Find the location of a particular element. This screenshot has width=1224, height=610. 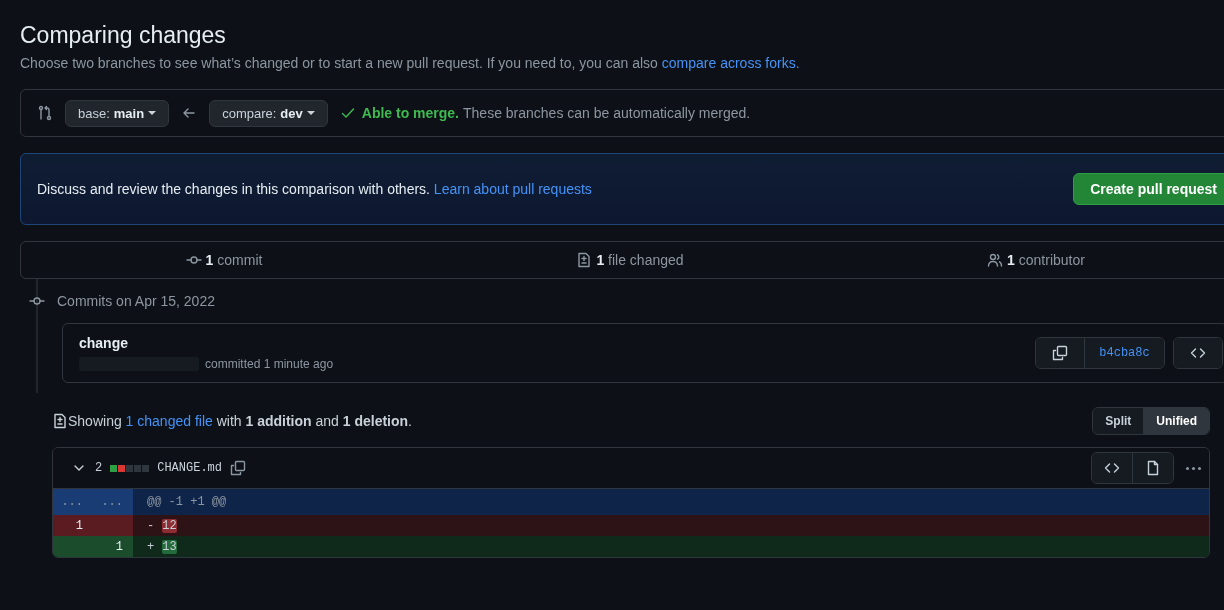

merge-note: These branches can be automatically merged. is located at coordinates (607, 113).